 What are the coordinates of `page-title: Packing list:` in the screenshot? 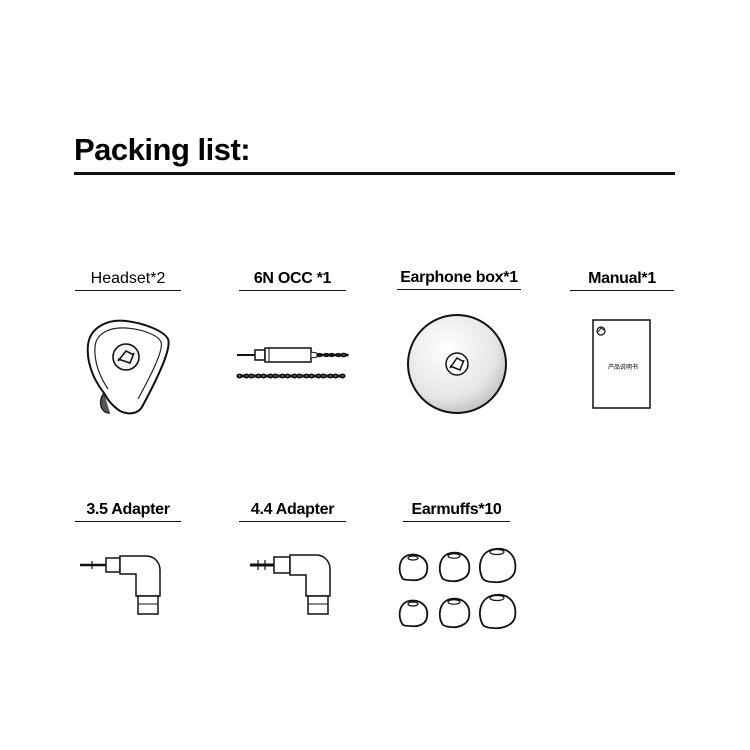 It's located at (162, 149).